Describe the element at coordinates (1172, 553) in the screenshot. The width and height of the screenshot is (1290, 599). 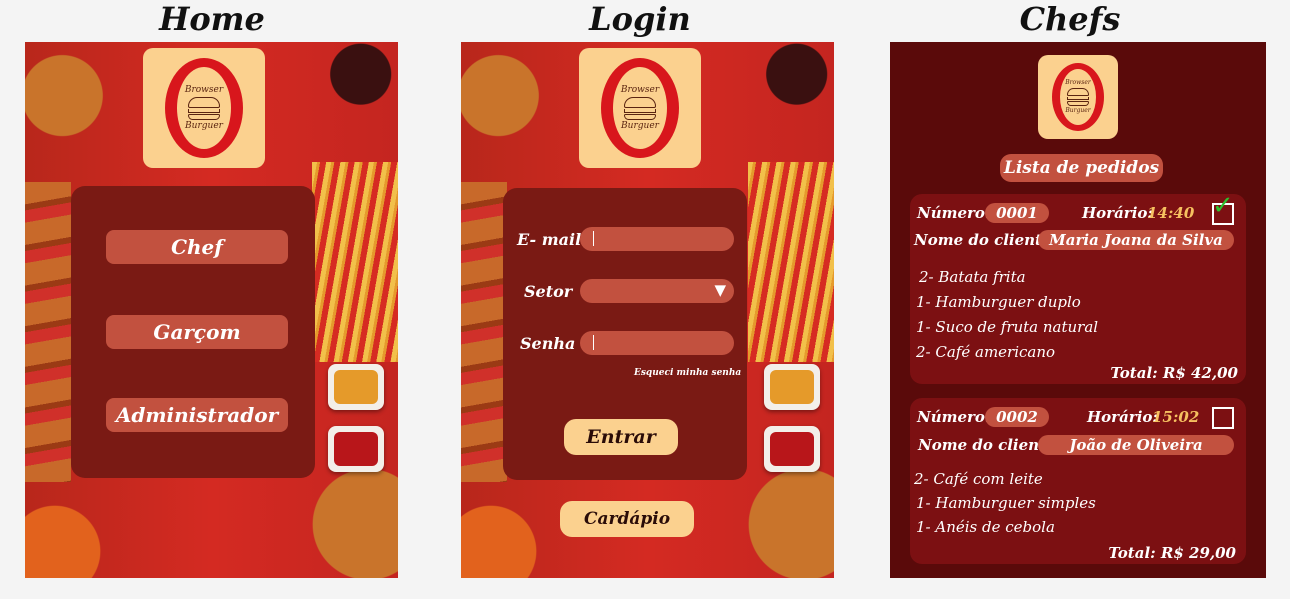
I see `order-total: Total: R$ 29,00` at that location.